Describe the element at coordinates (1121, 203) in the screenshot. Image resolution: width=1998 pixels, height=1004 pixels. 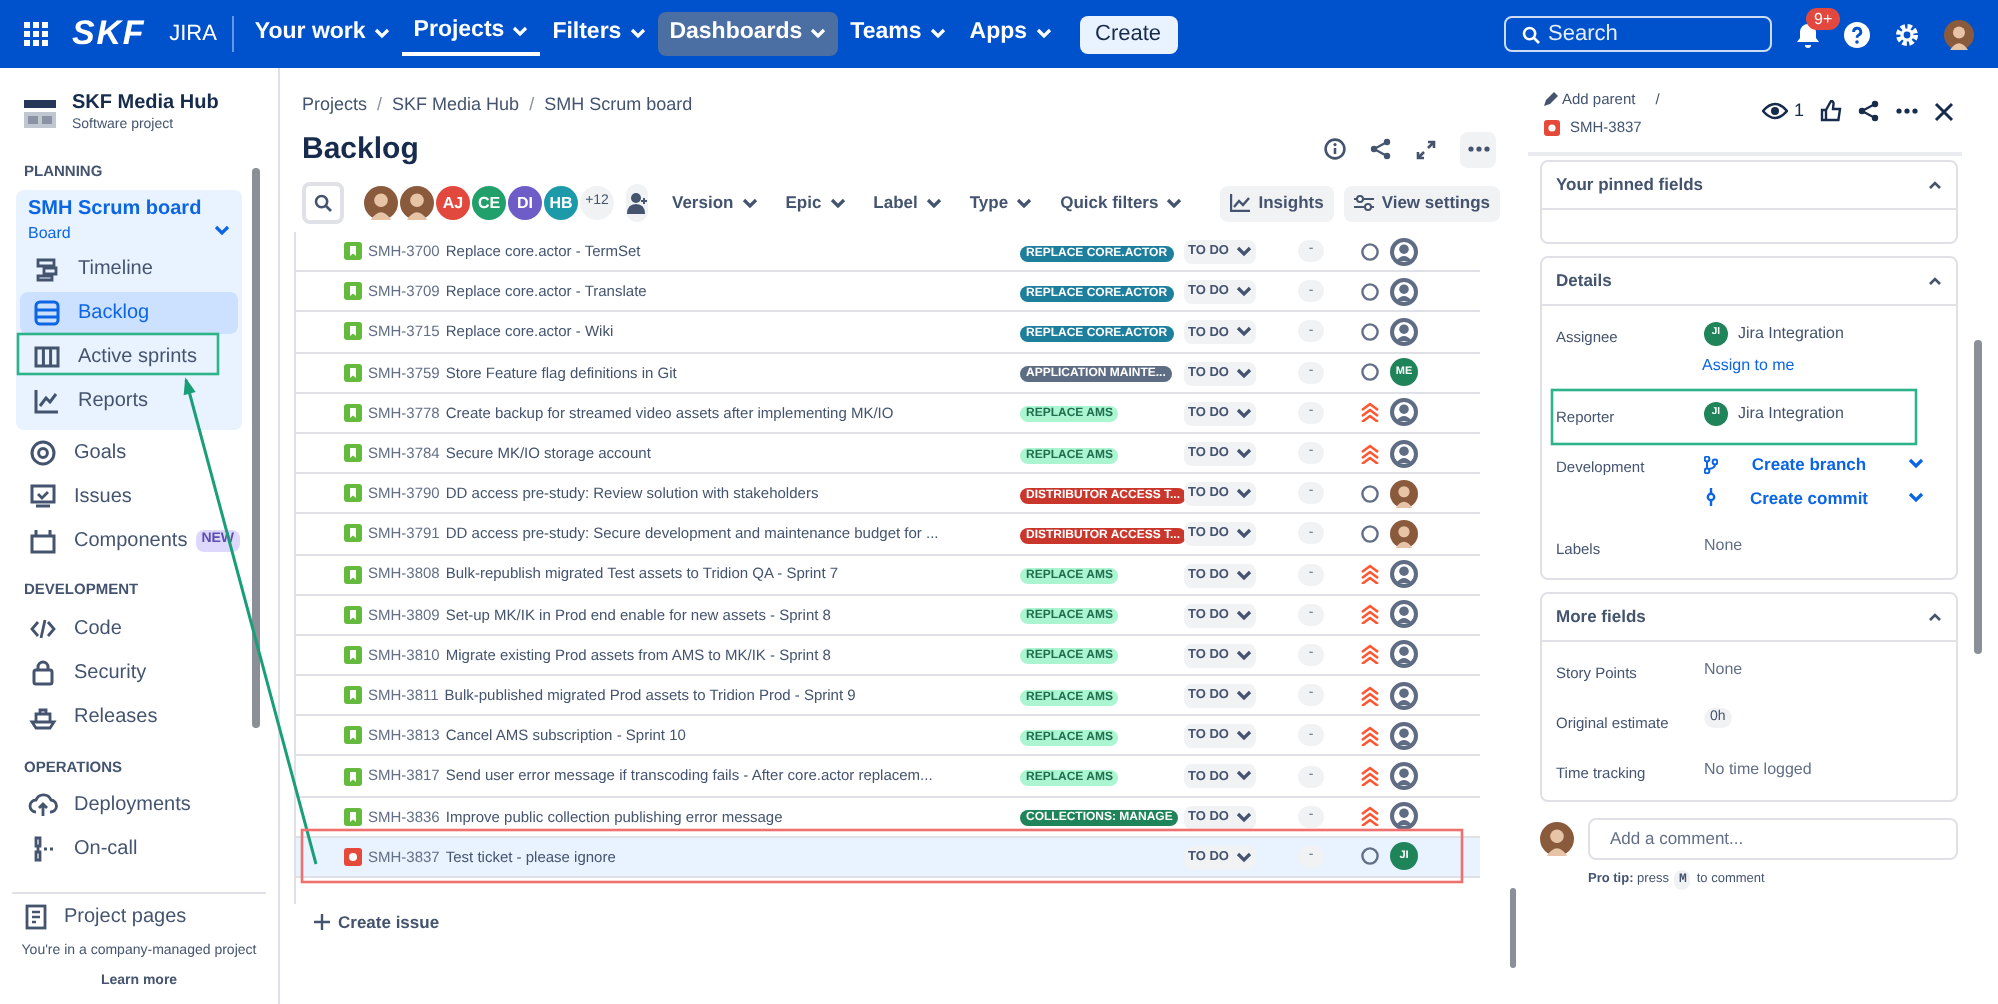
I see `filter-dropdown: Quick filters` at that location.